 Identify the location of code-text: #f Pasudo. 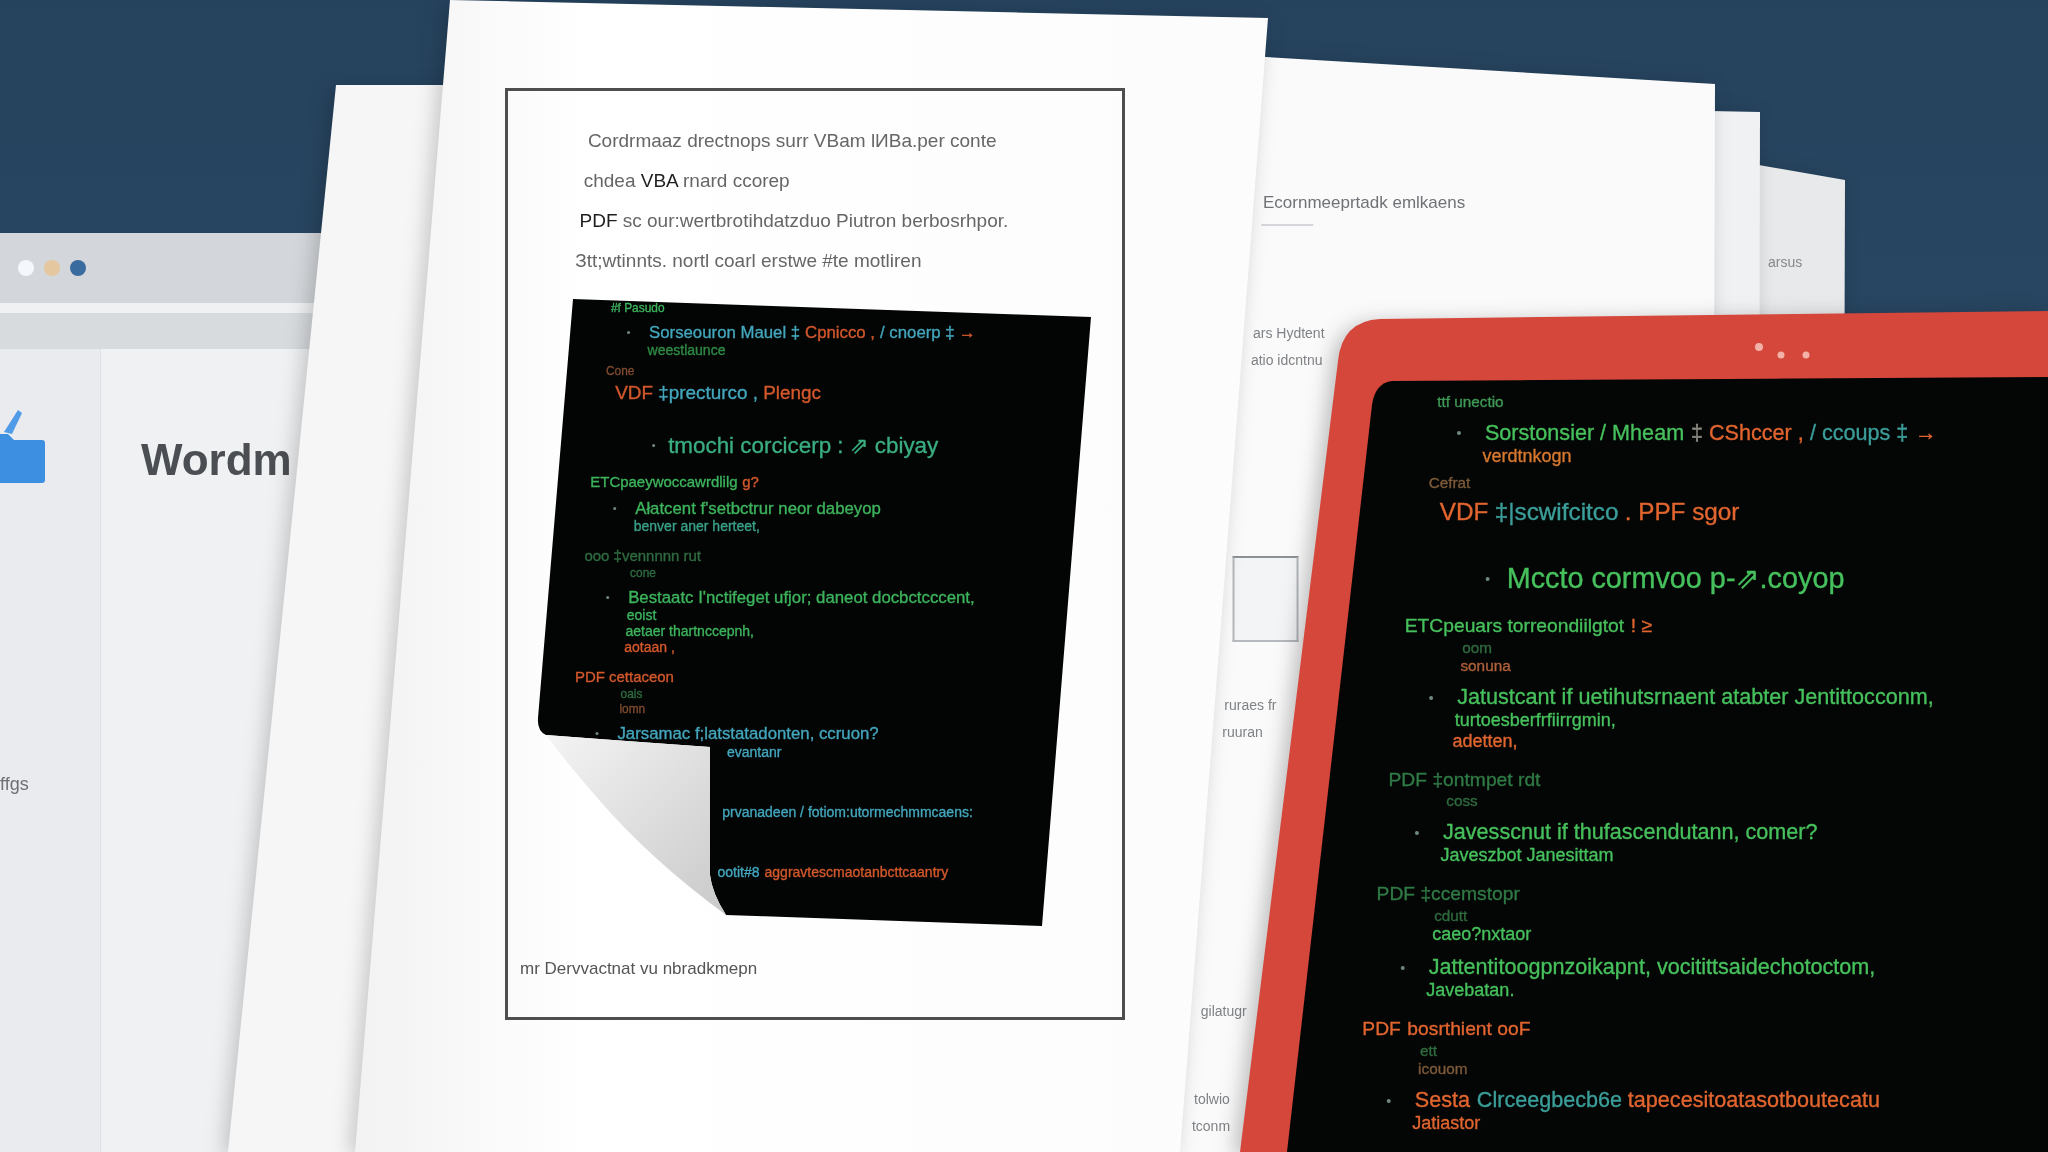
(637, 308).